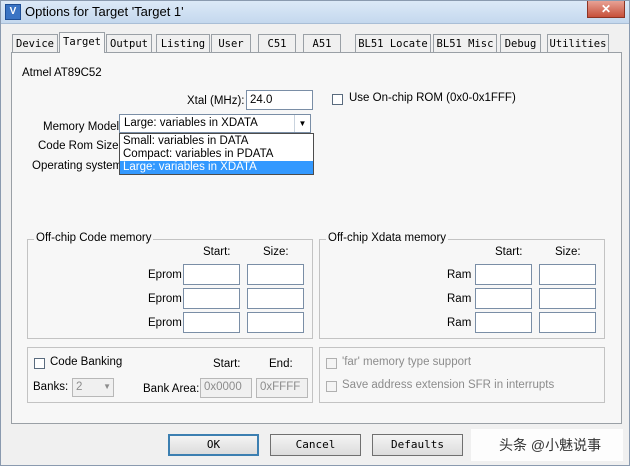 This screenshot has height=466, width=630. I want to click on banks-label: Banks:, so click(51, 387).